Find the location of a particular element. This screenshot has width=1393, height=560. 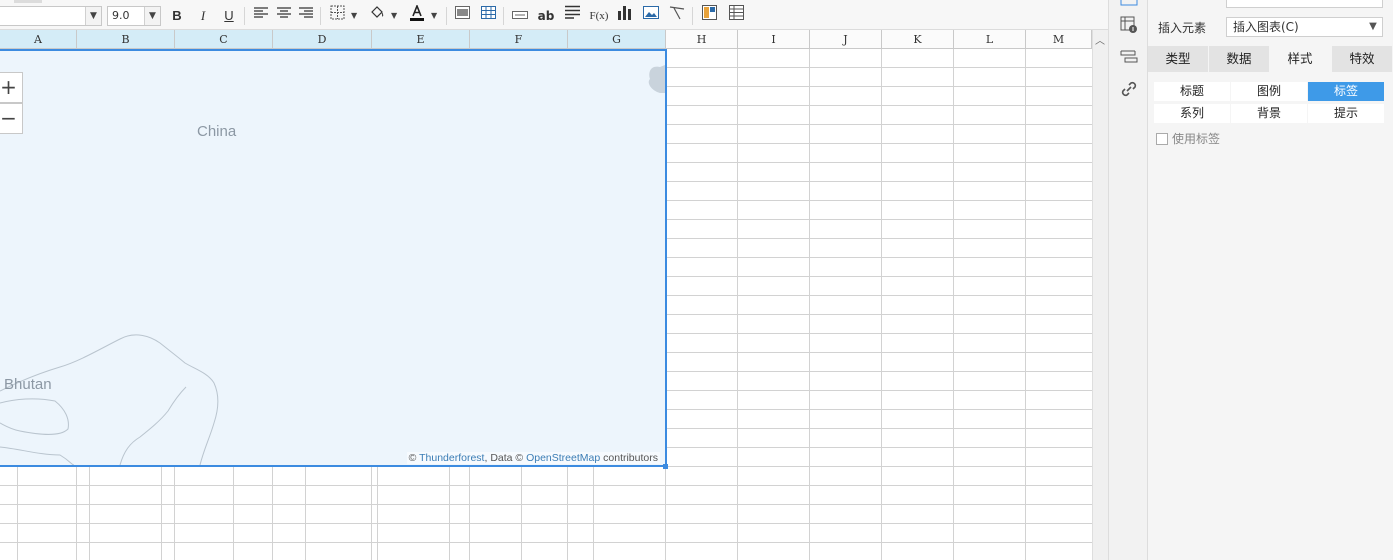

image-button is located at coordinates (651, 16).